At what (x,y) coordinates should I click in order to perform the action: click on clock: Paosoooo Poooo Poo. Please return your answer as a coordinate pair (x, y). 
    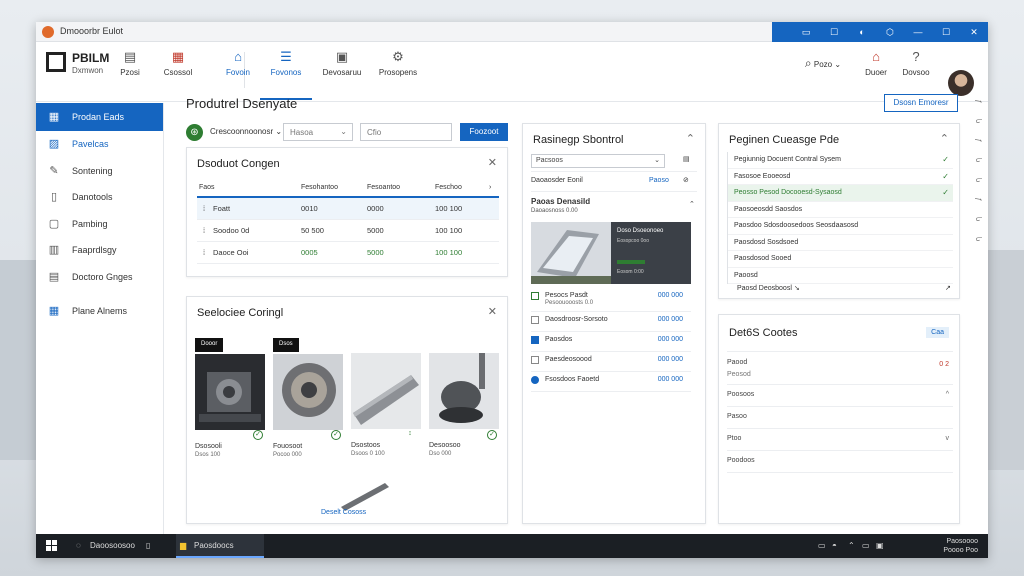
    Looking at the image, I should click on (960, 546).